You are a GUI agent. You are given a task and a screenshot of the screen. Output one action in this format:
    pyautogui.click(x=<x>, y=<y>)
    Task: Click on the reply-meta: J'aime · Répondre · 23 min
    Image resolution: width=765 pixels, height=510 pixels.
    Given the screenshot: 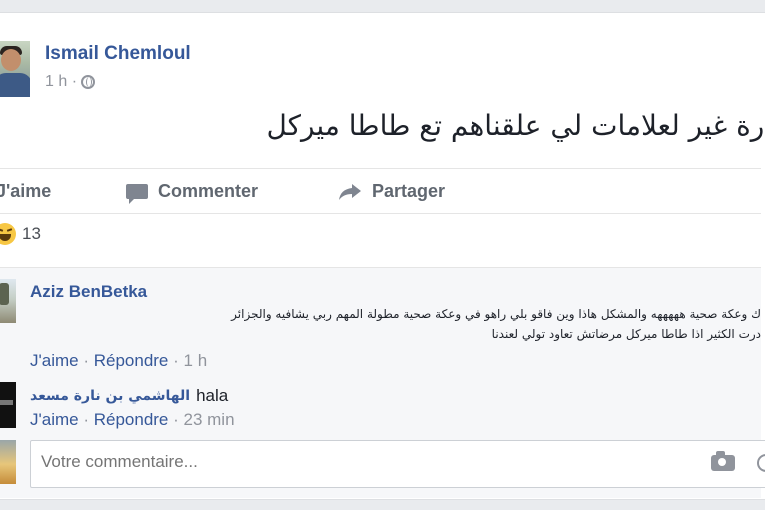 What is the action you would take?
    pyautogui.click(x=132, y=419)
    